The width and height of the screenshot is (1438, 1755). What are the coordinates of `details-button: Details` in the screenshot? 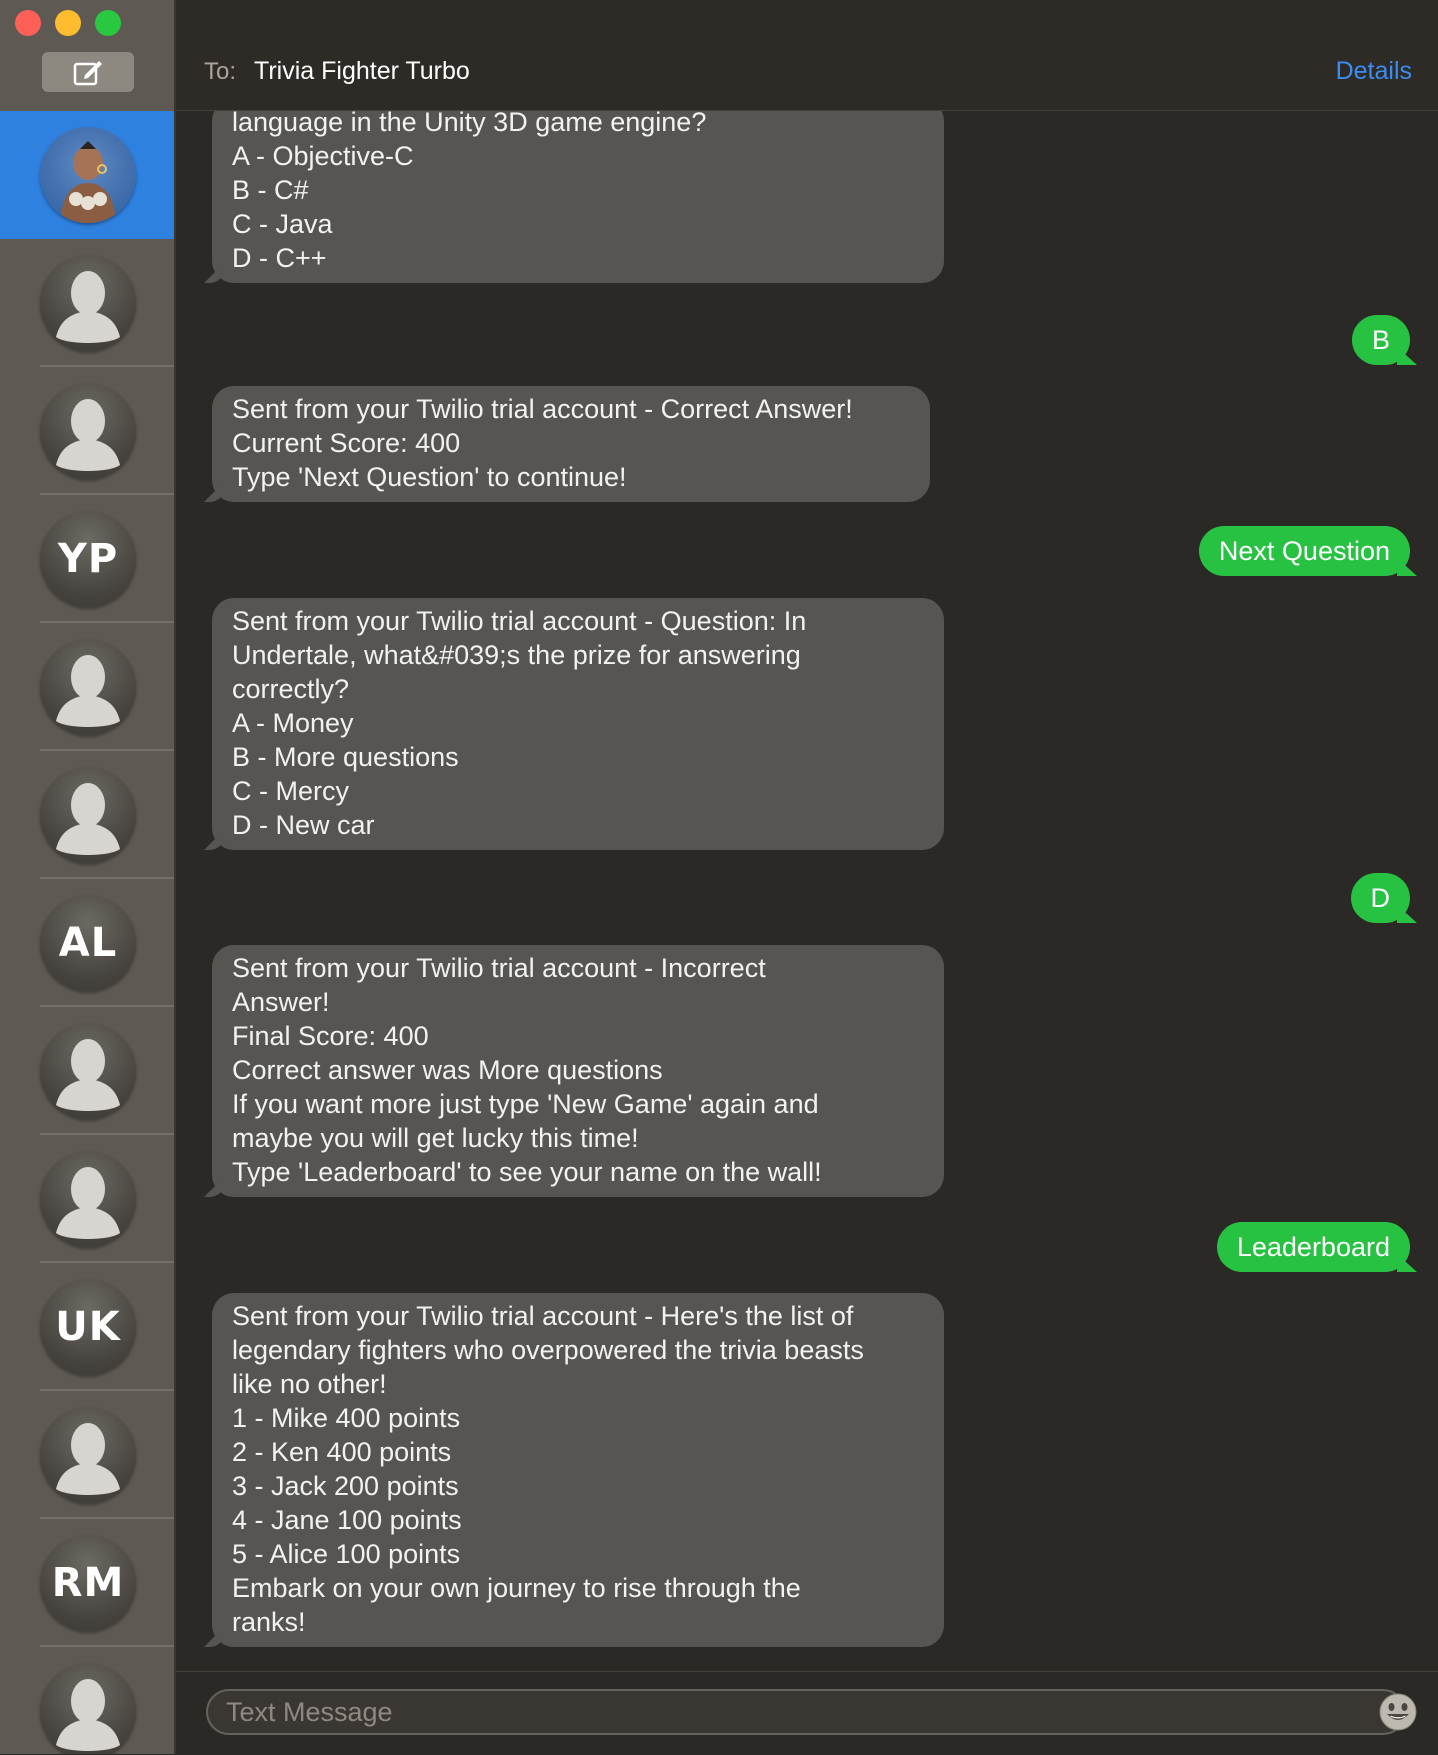 It's located at (1374, 71).